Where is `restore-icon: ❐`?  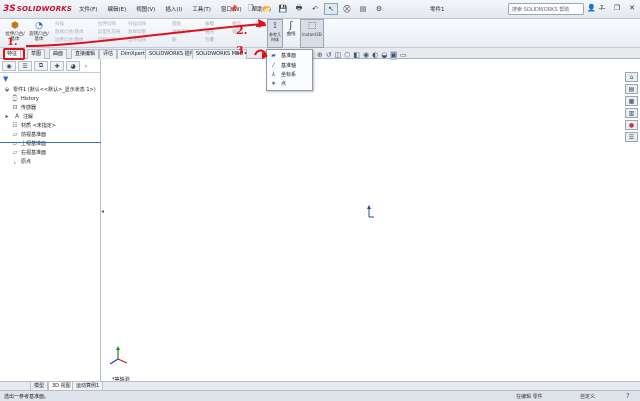
restore-icon: ❐ is located at coordinates (617, 8).